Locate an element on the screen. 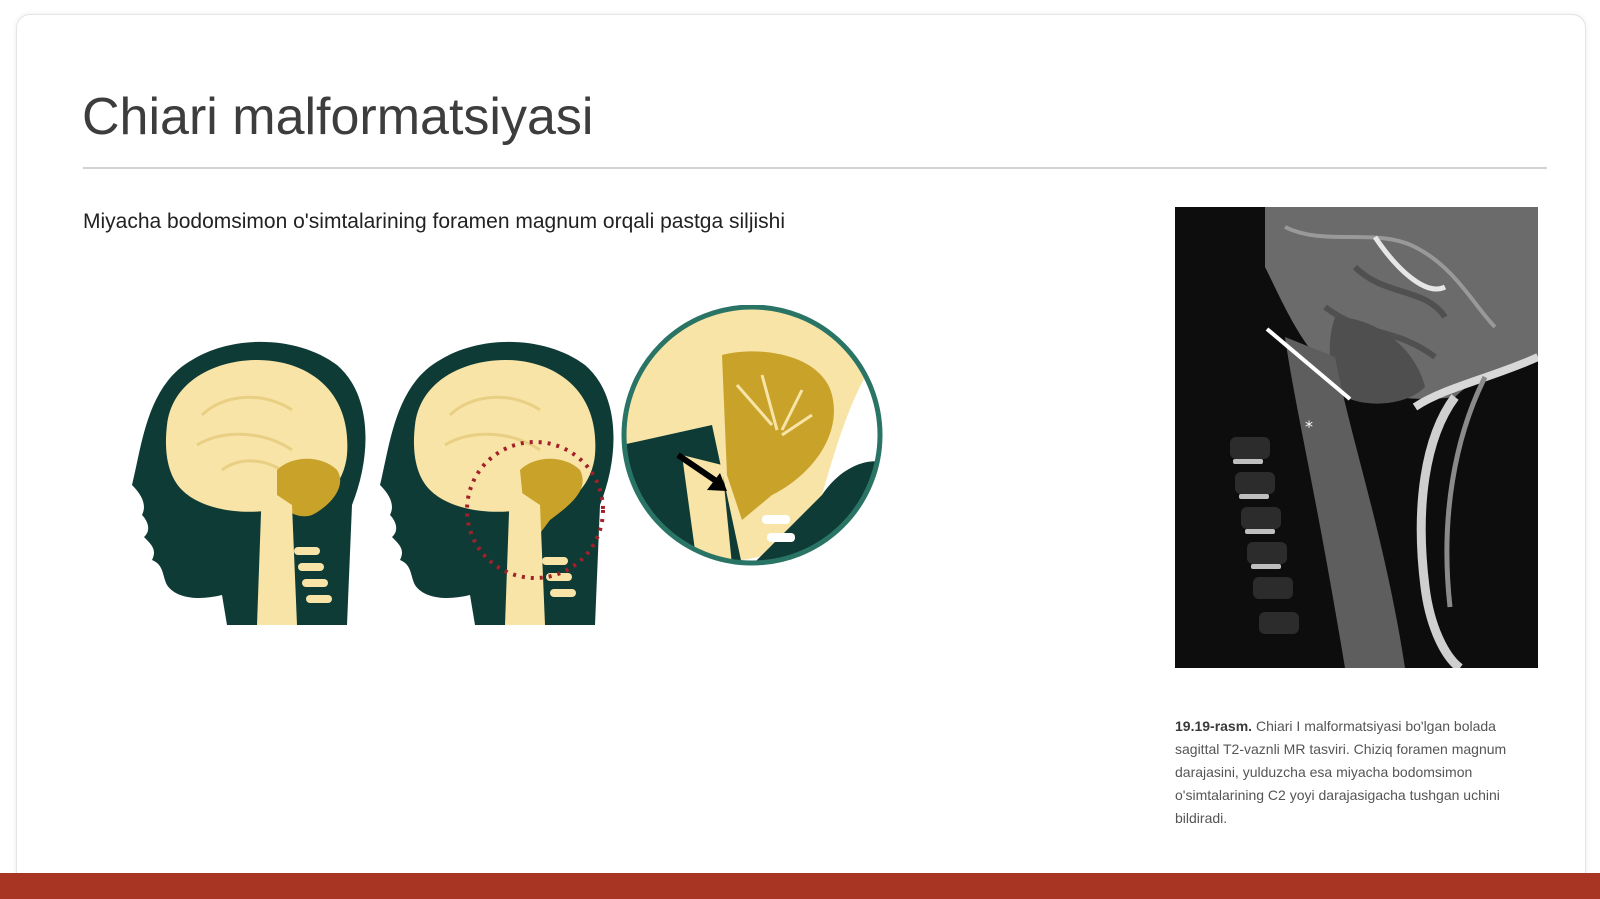  zoom-detail-figure is located at coordinates (752, 435).